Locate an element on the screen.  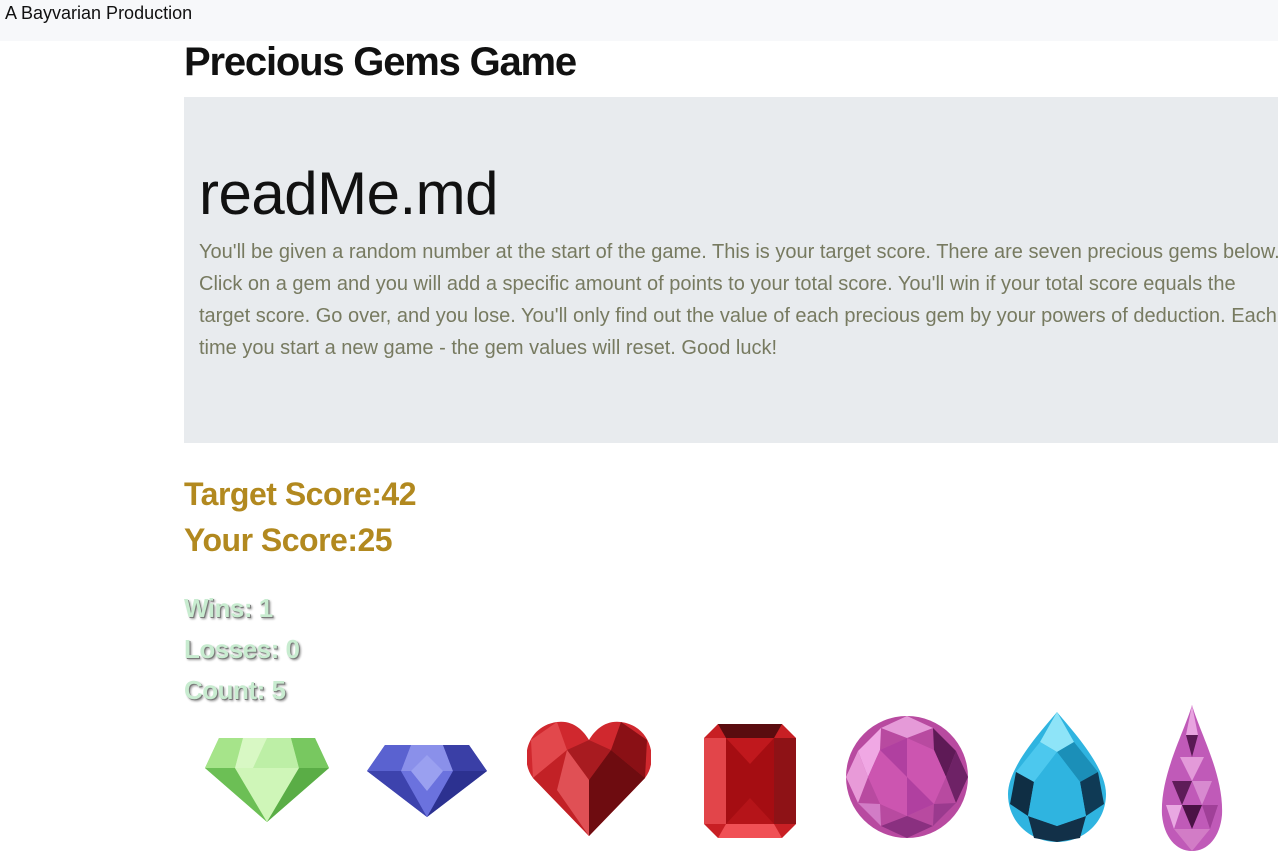
blue-pear-gem is located at coordinates (1057, 777).